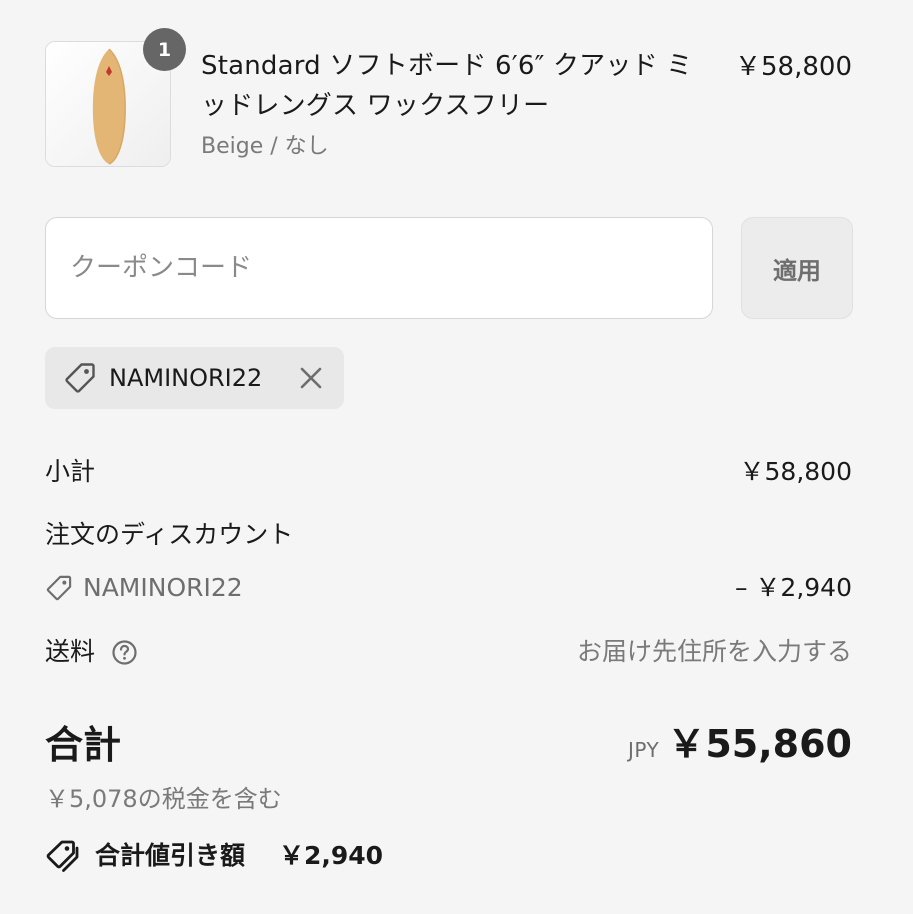  Describe the element at coordinates (793, 67) in the screenshot. I see `product-price: ￥58,800` at that location.